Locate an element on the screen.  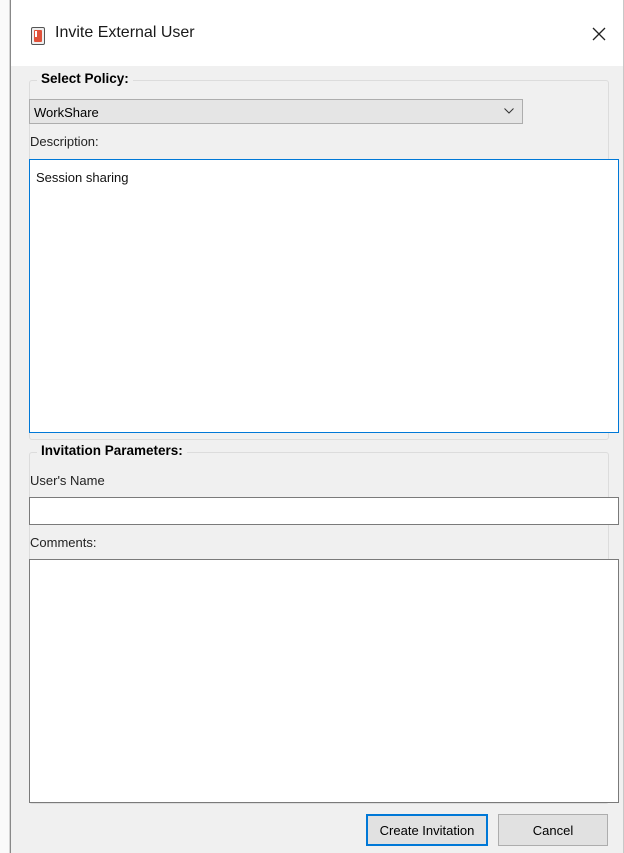
background-window-edge is located at coordinates (5, 426).